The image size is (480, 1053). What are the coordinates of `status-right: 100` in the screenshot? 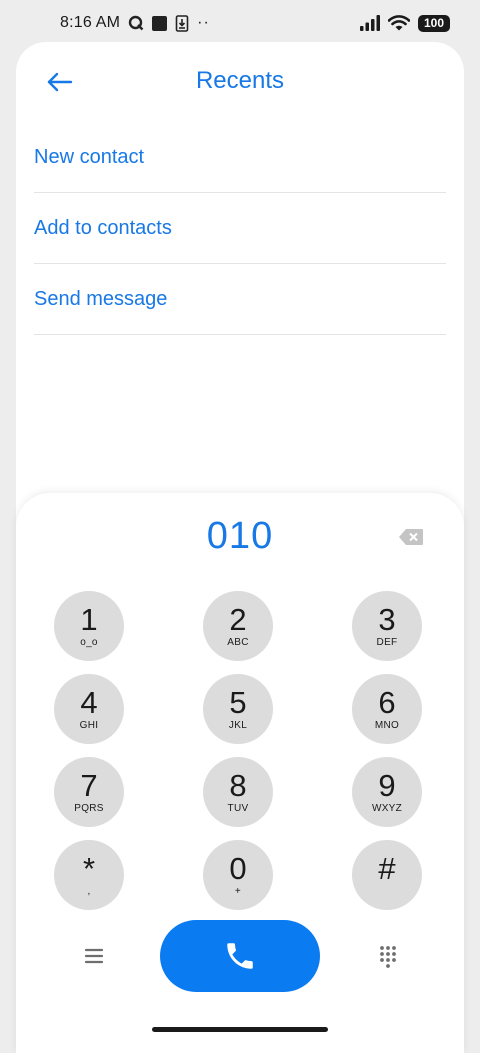 It's located at (405, 23).